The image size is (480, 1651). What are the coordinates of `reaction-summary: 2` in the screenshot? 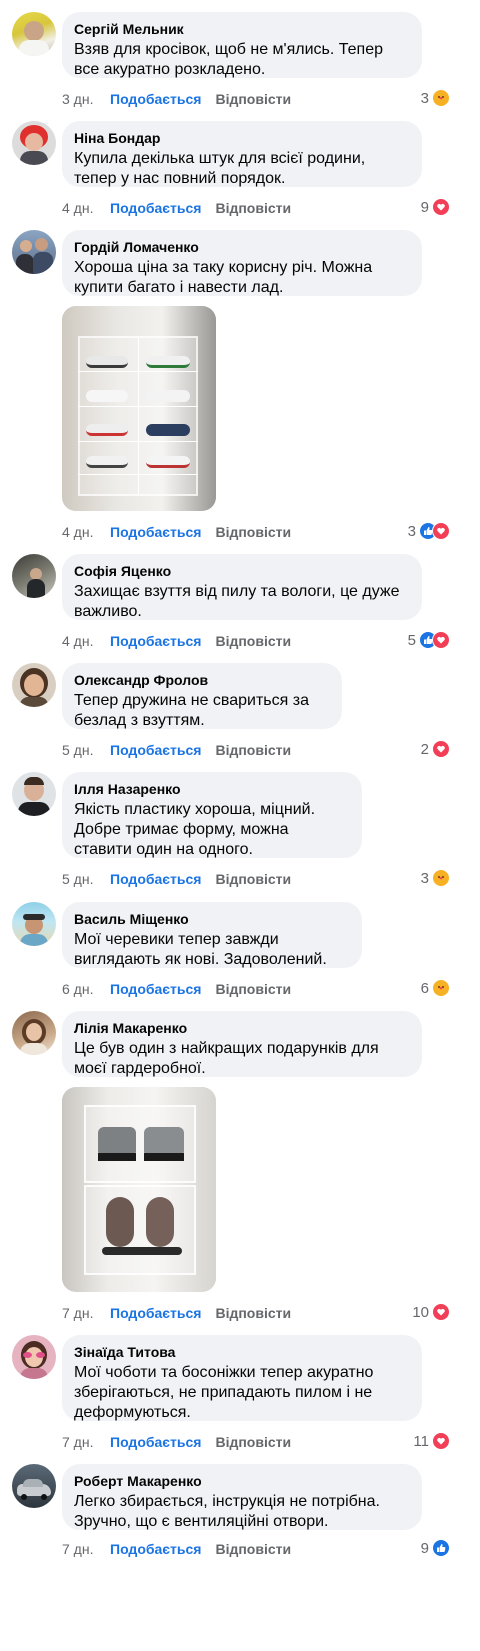 It's located at (435, 749).